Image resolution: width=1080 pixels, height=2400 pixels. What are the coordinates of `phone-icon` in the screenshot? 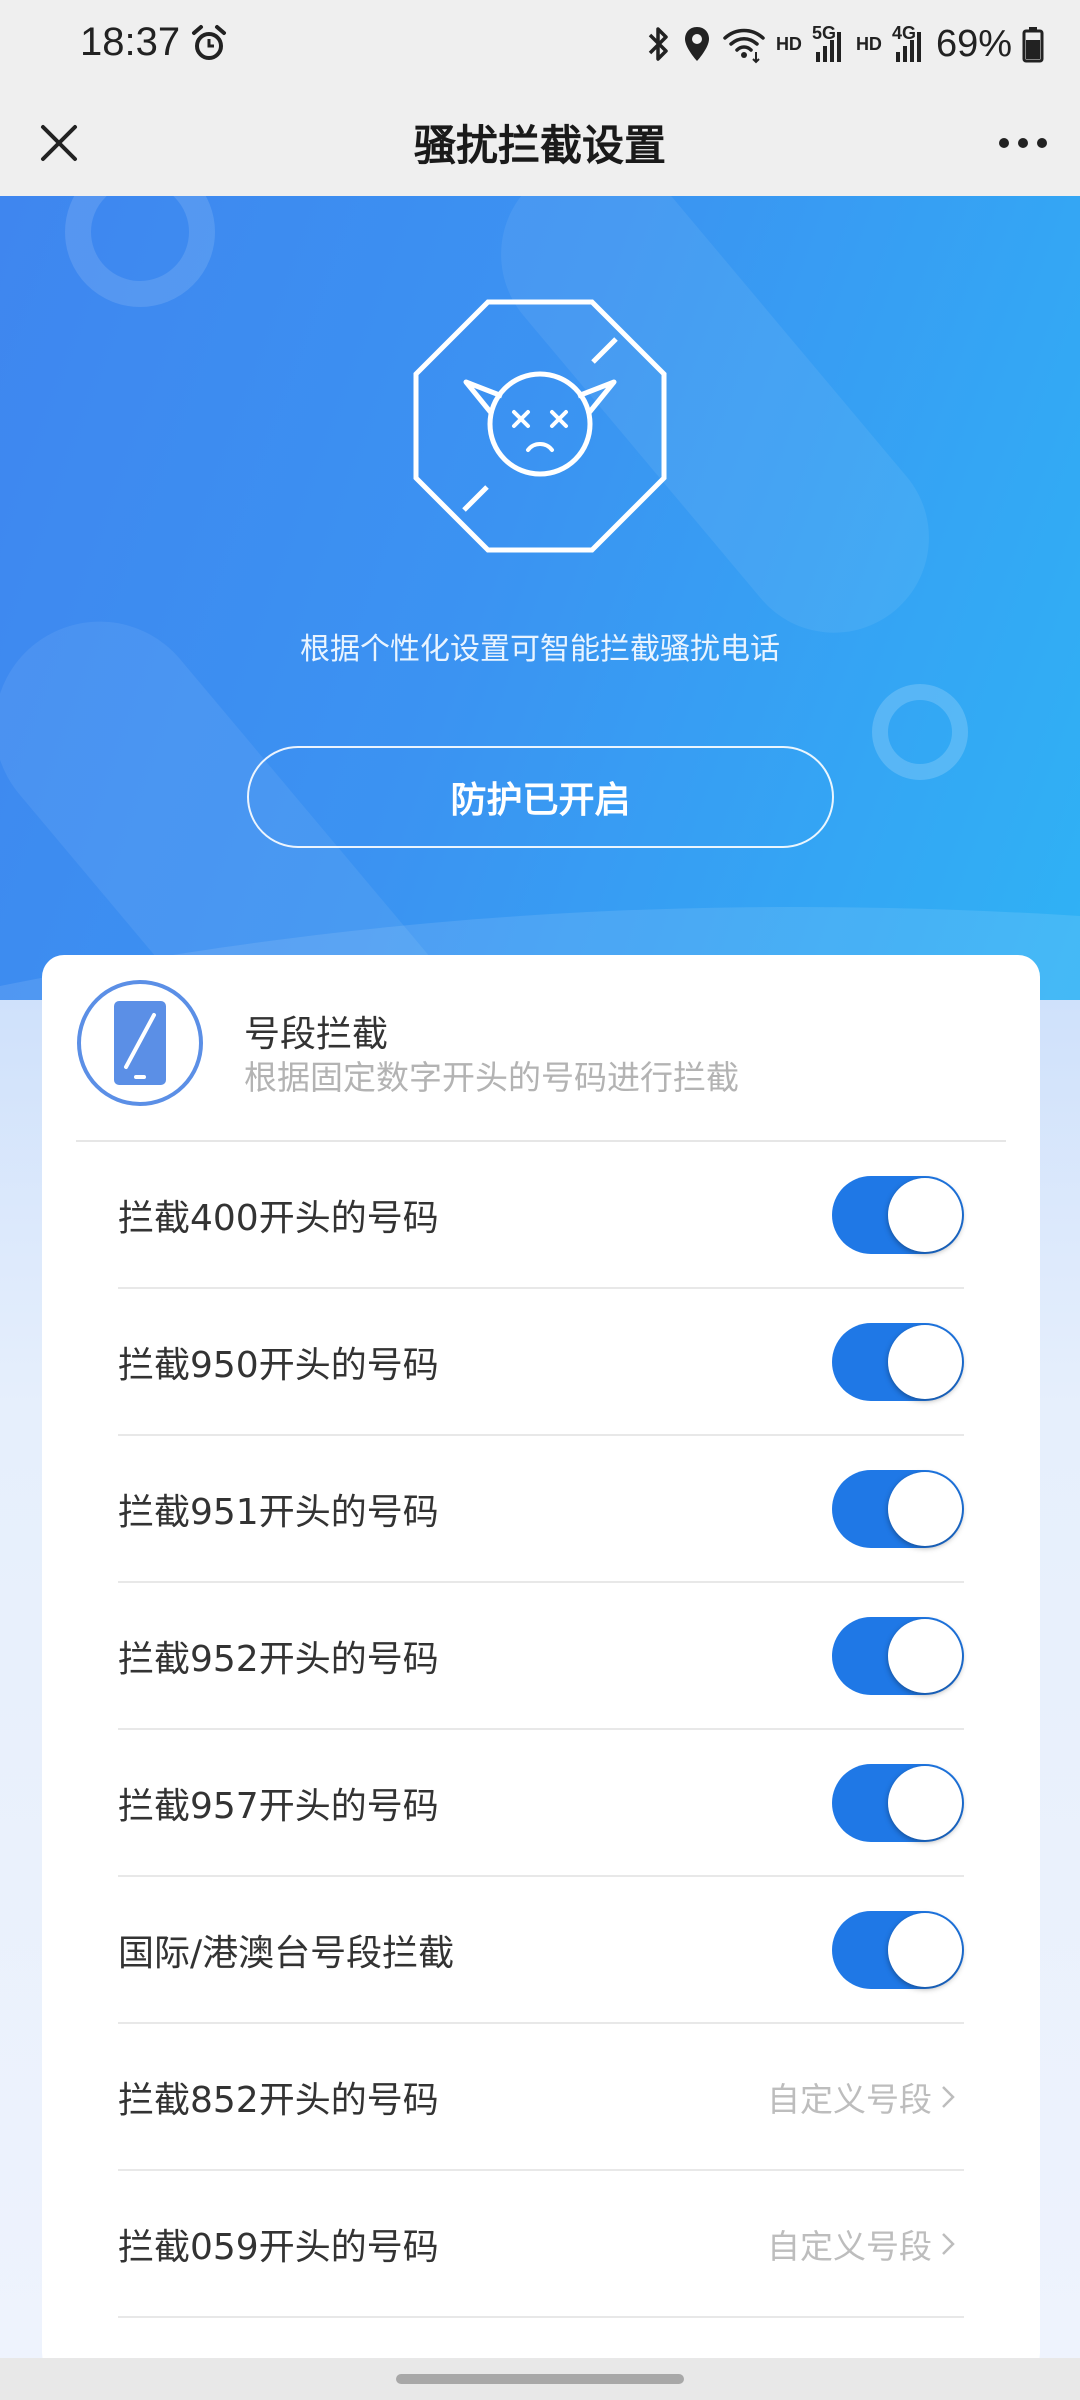 It's located at (140, 1043).